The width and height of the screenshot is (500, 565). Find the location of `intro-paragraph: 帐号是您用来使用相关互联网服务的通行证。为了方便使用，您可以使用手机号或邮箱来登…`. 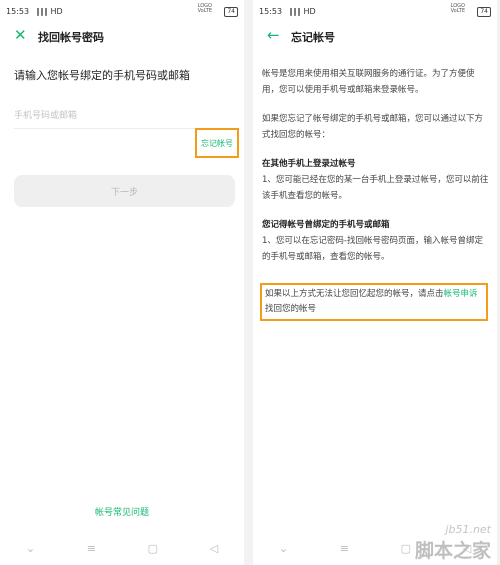

intro-paragraph: 帐号是您用来使用相关互联网服务的通行证。为了方便使用，您可以使用手机号或邮箱来登… is located at coordinates (368, 82).